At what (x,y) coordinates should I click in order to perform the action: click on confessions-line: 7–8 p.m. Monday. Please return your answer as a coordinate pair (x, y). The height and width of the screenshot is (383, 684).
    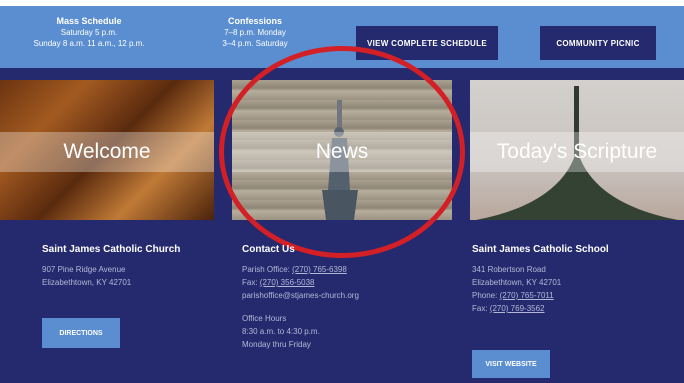
    Looking at the image, I should click on (255, 32).